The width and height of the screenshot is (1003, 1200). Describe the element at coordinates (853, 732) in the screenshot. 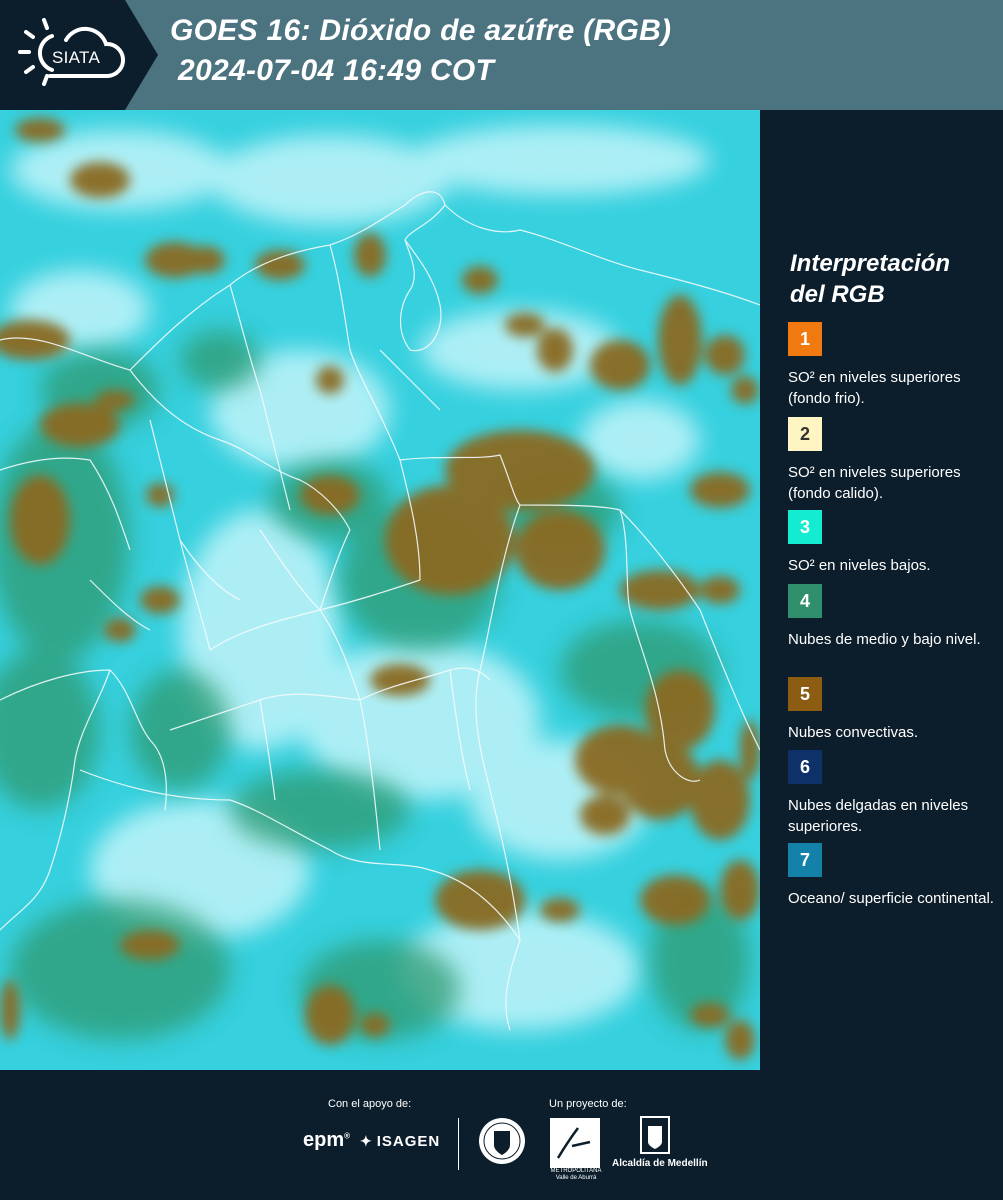

I see `legend-label-5: Nubes convectivas.` at that location.